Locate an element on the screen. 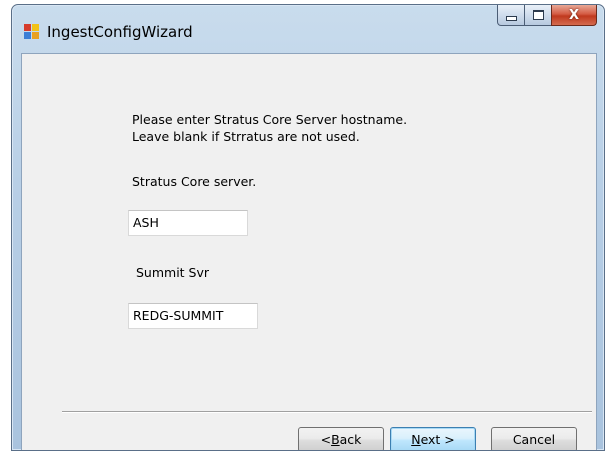 Image resolution: width=611 pixels, height=451 pixels. next-rest: ext > is located at coordinates (437, 439).